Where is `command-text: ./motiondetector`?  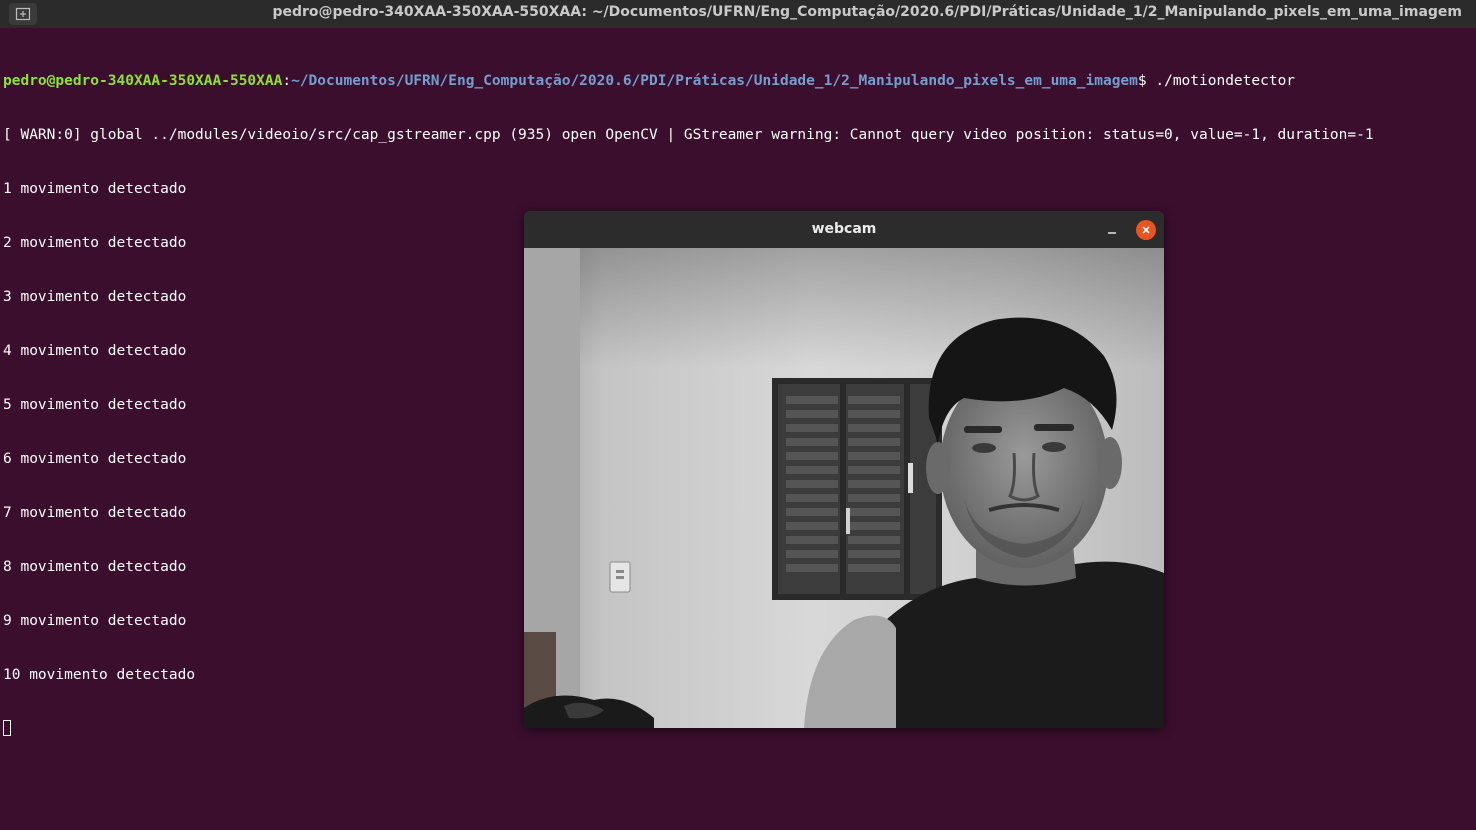 command-text: ./motiondetector is located at coordinates (1225, 81).